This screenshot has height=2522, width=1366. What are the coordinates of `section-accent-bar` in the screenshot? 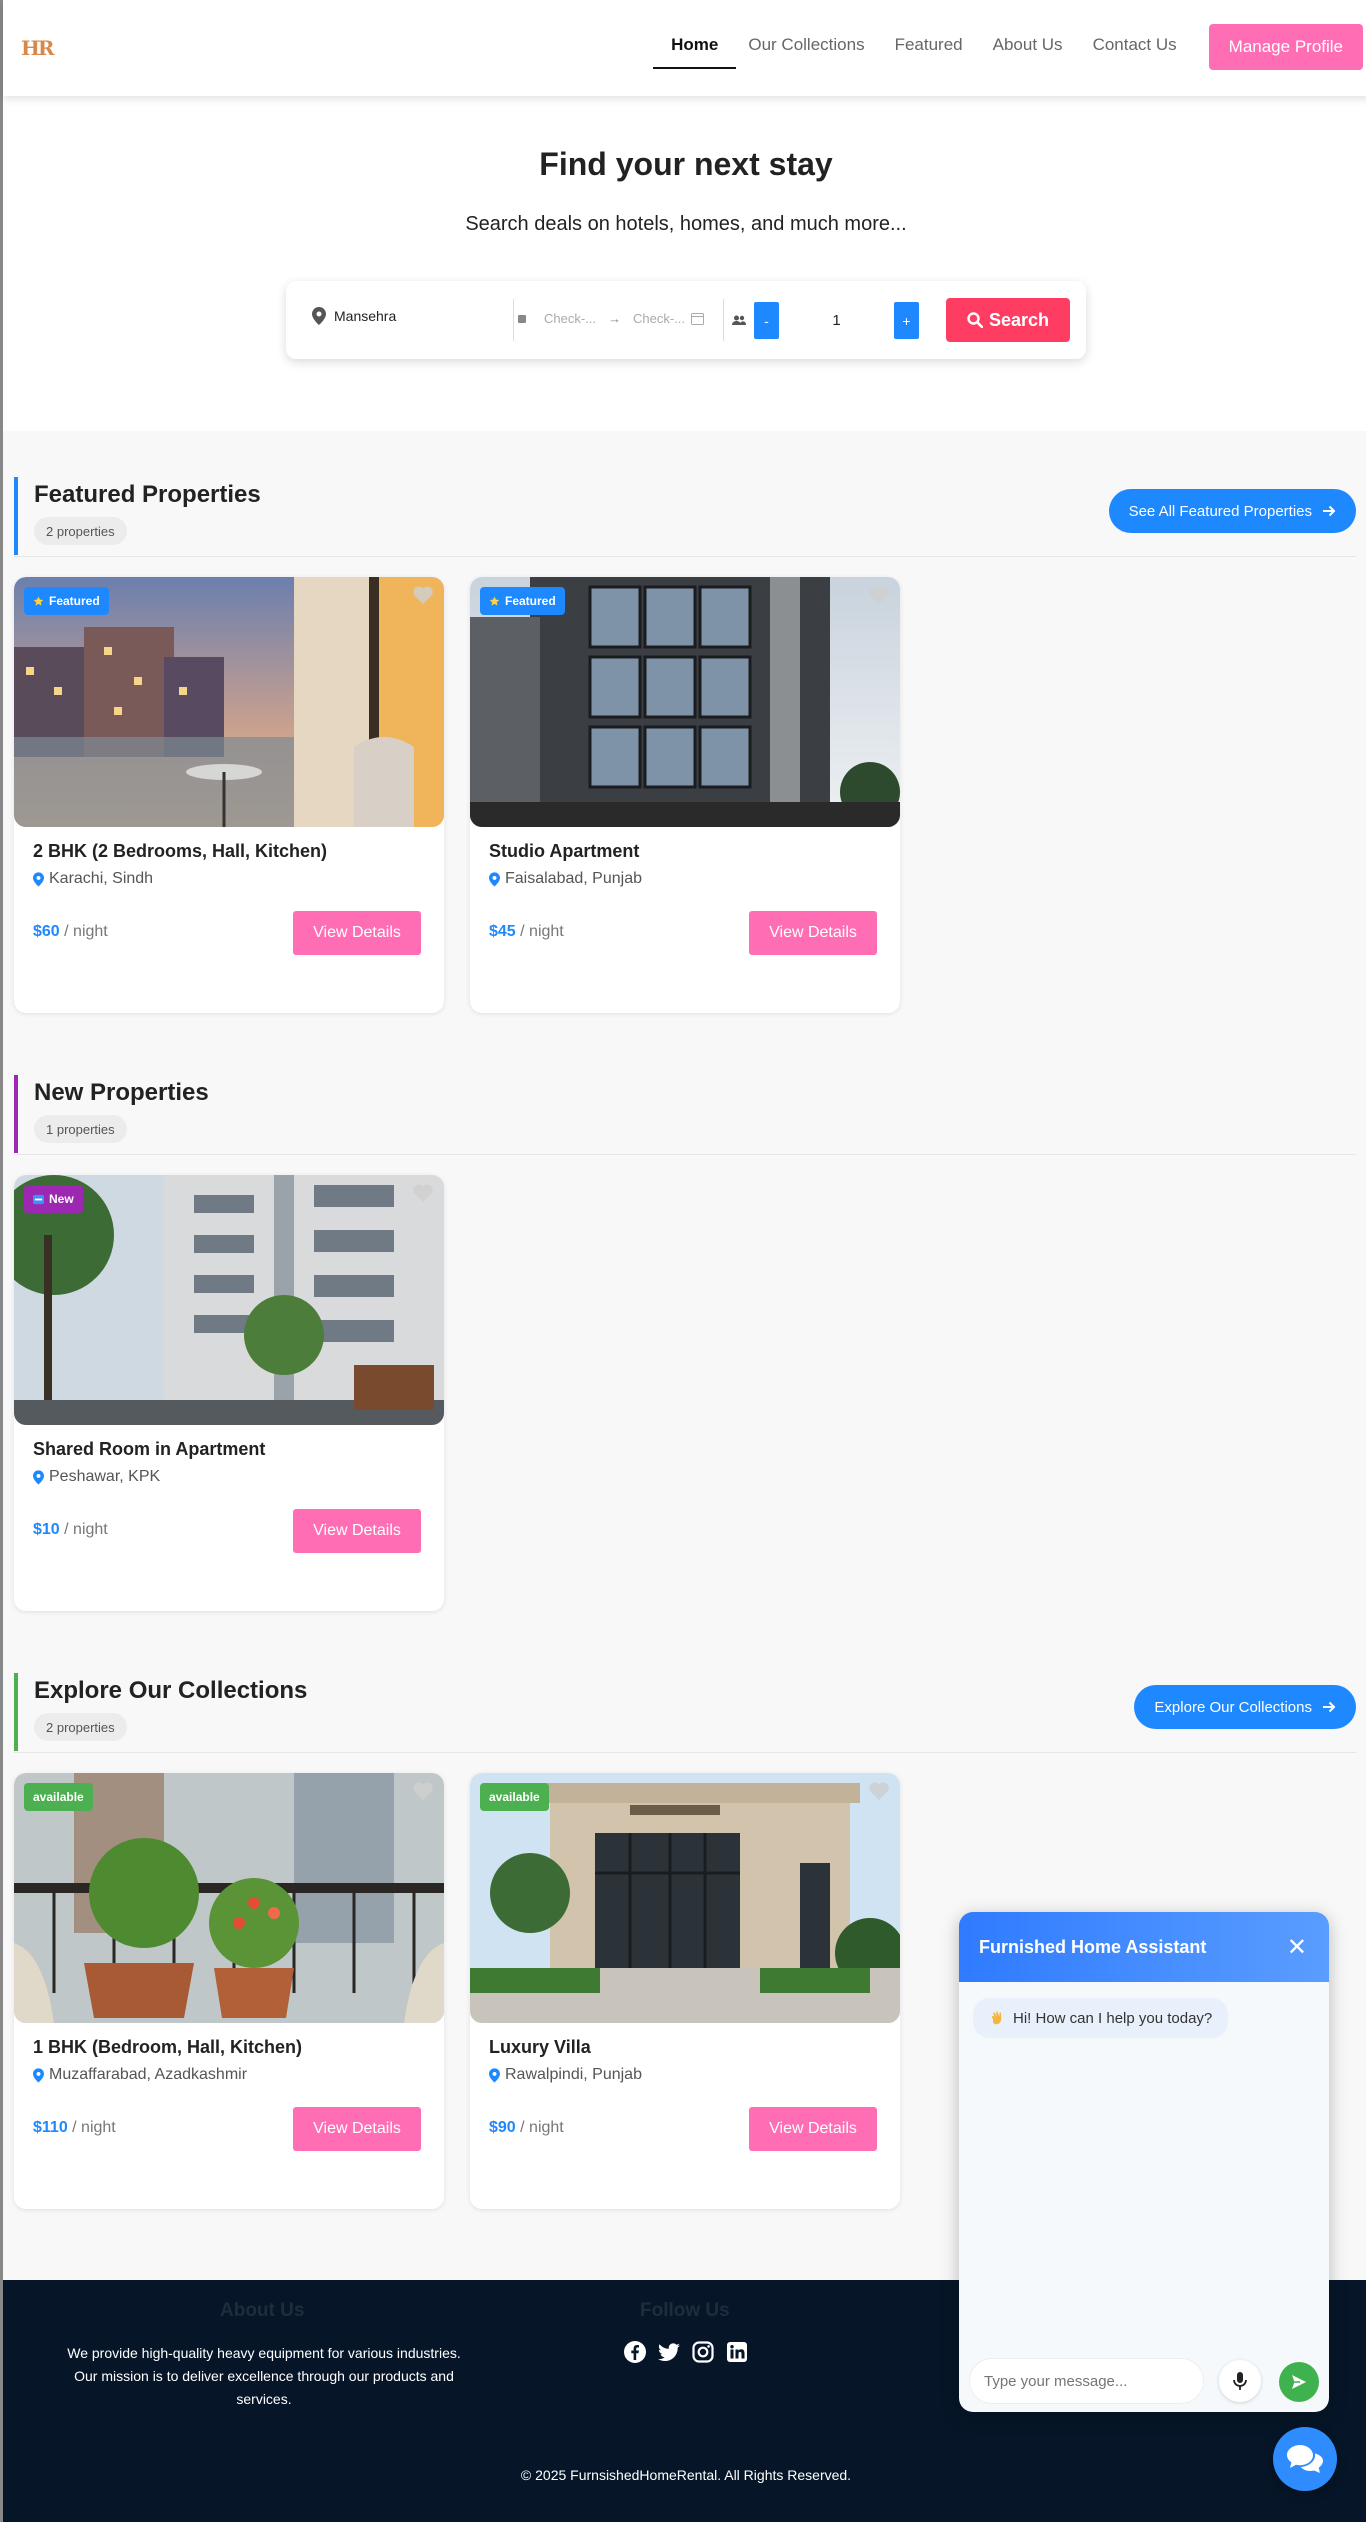 It's located at (16, 516).